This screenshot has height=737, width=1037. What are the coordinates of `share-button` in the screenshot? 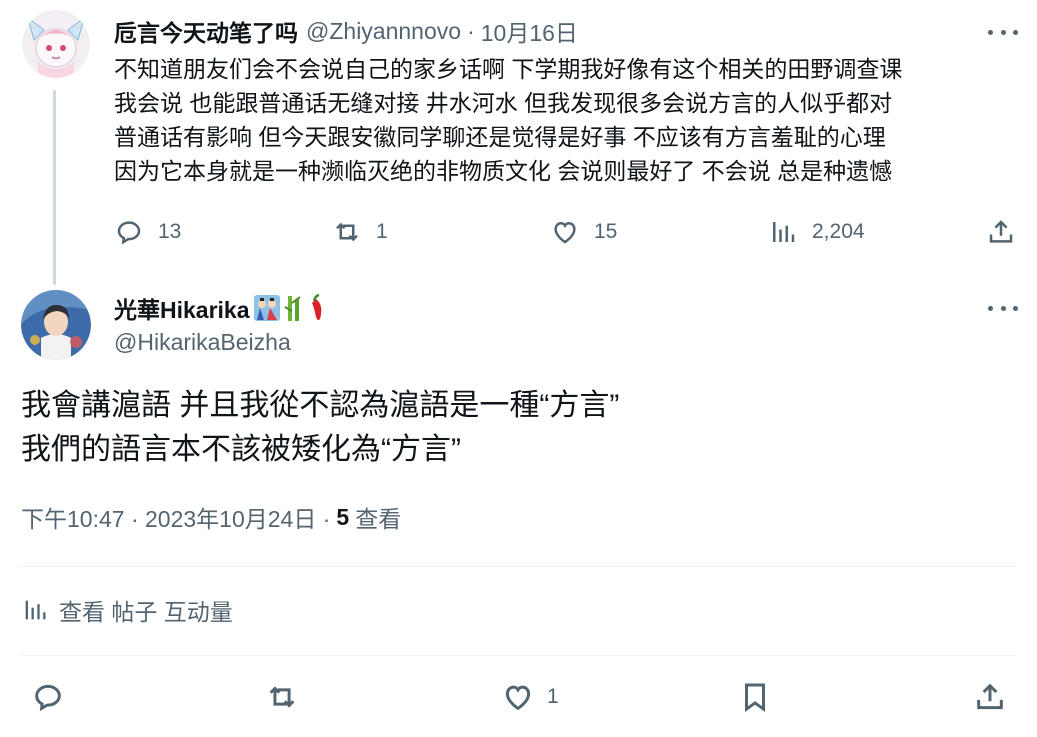 It's located at (990, 697).